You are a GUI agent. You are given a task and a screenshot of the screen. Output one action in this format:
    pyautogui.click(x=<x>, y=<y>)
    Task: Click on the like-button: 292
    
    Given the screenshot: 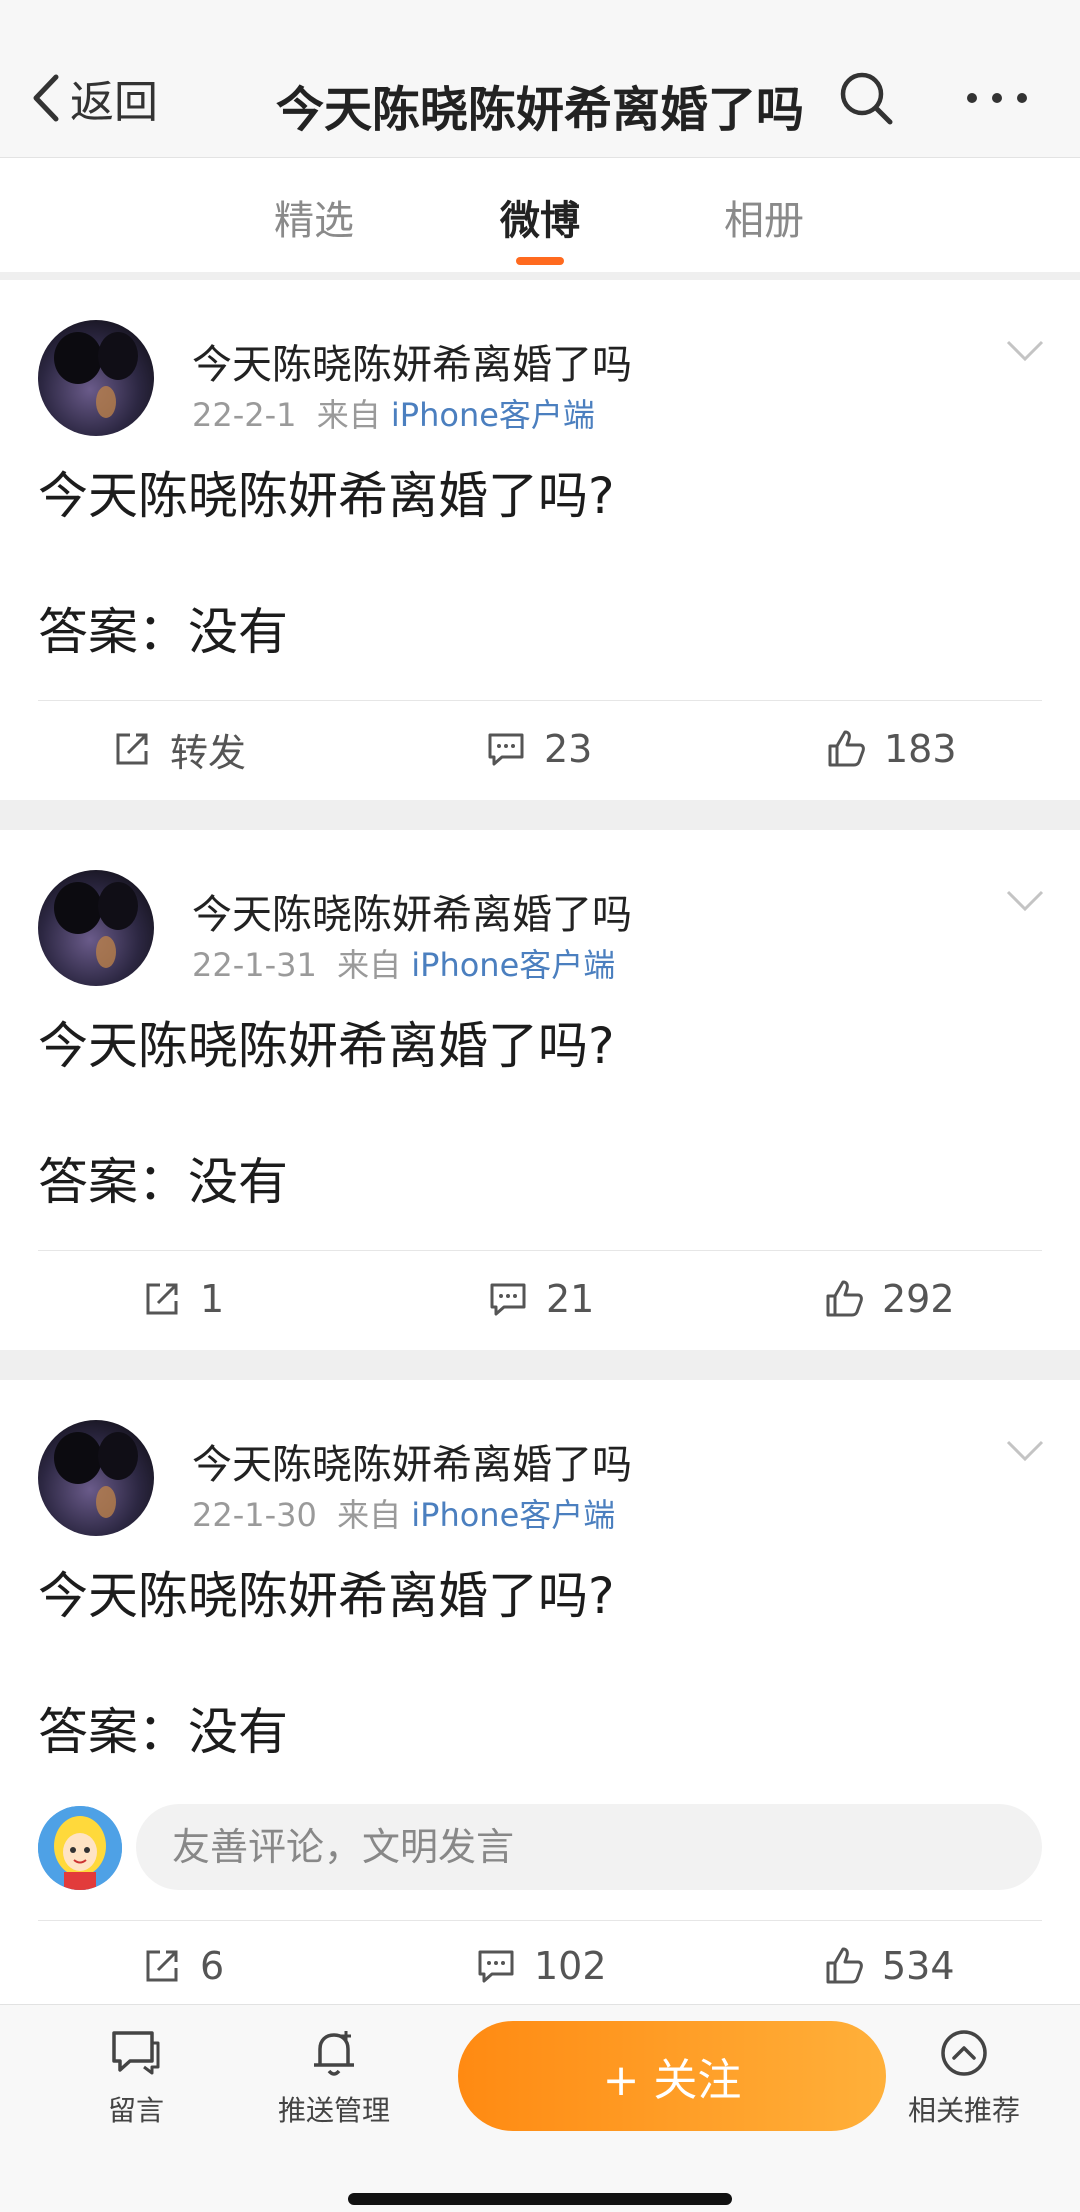 What is the action you would take?
    pyautogui.click(x=889, y=1299)
    